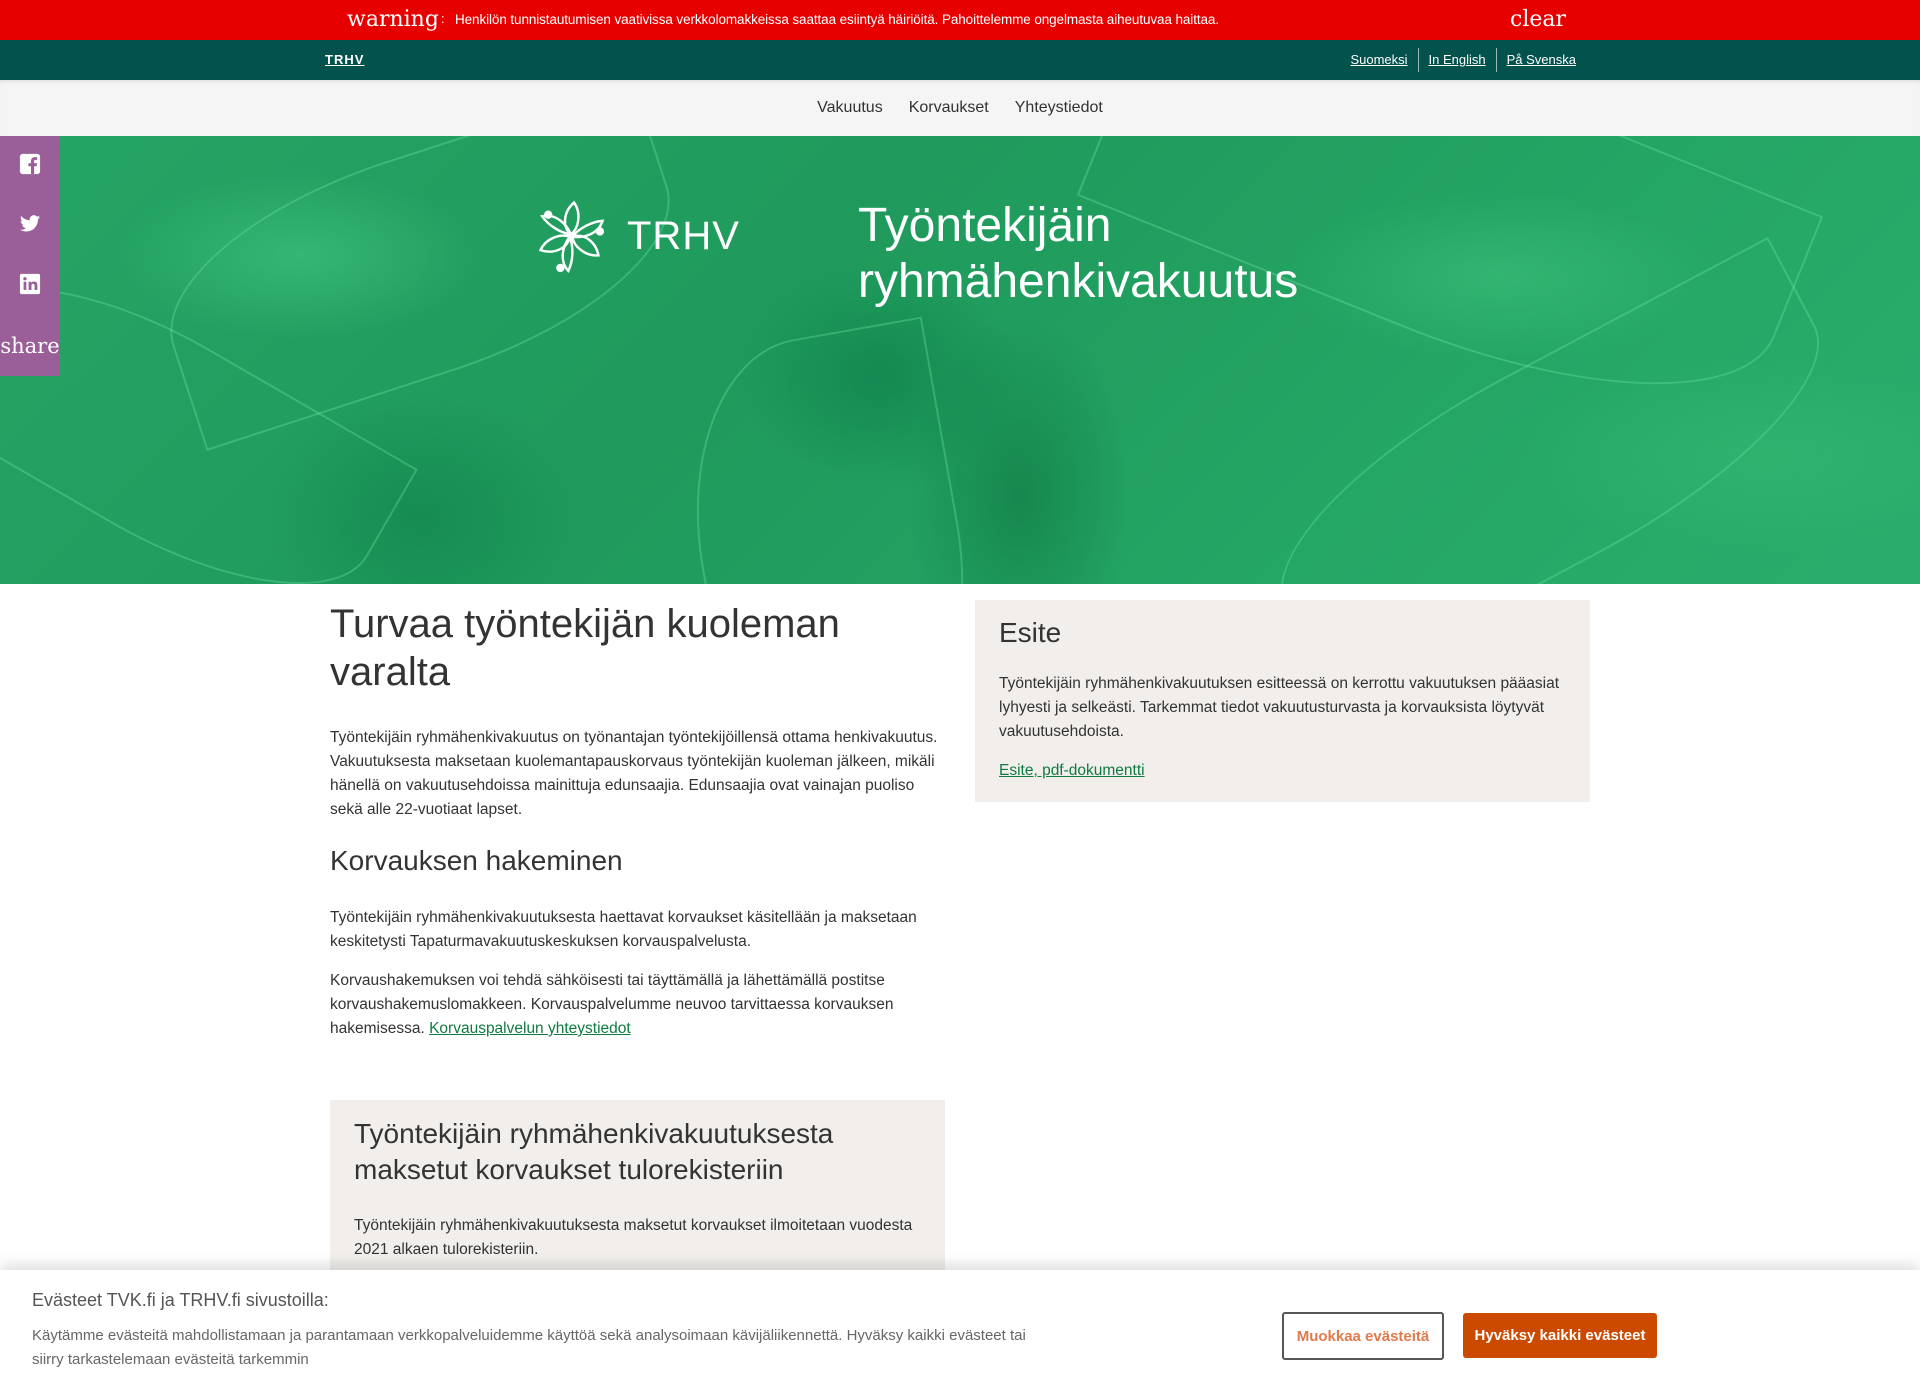 Image resolution: width=1920 pixels, height=1400 pixels. I want to click on share-sidebar: share, so click(30, 256).